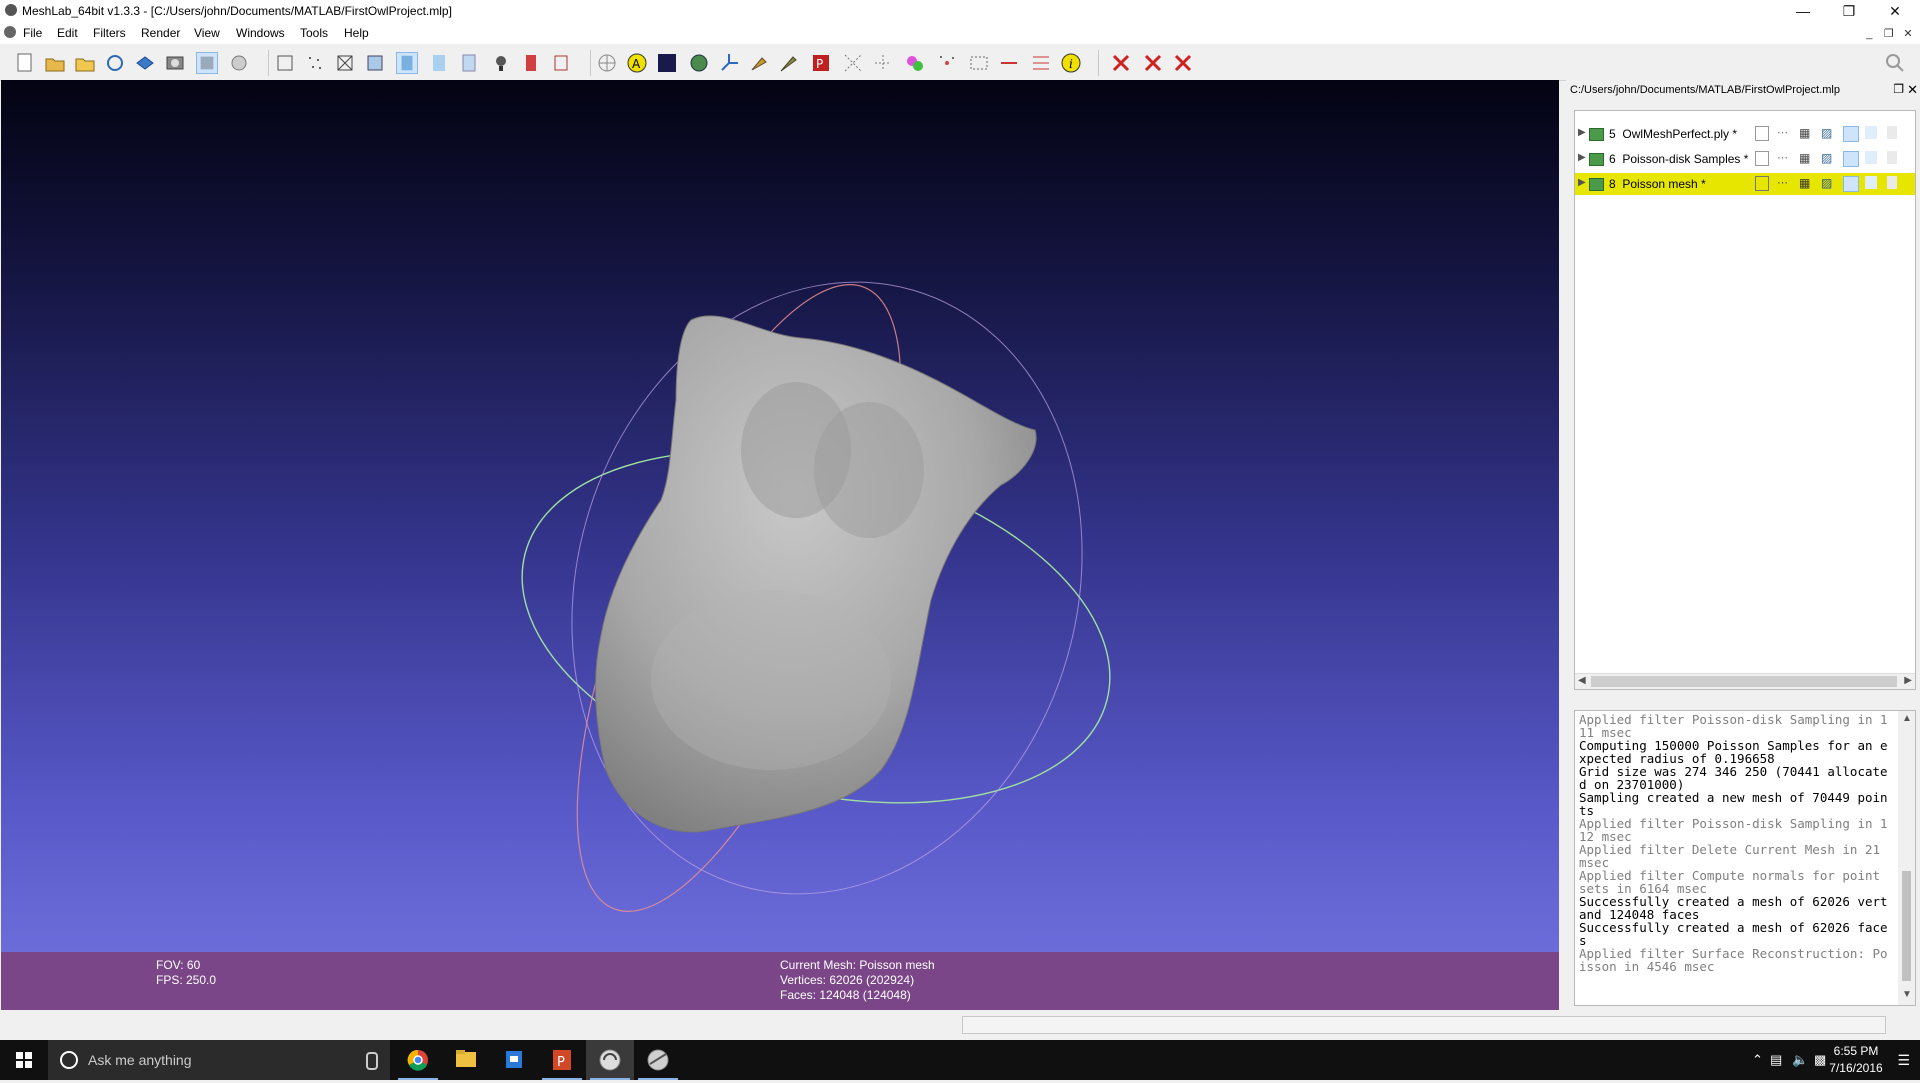 This screenshot has width=1920, height=1083. What do you see at coordinates (1800, 1060) in the screenshot?
I see `volume-icon: 🔈` at bounding box center [1800, 1060].